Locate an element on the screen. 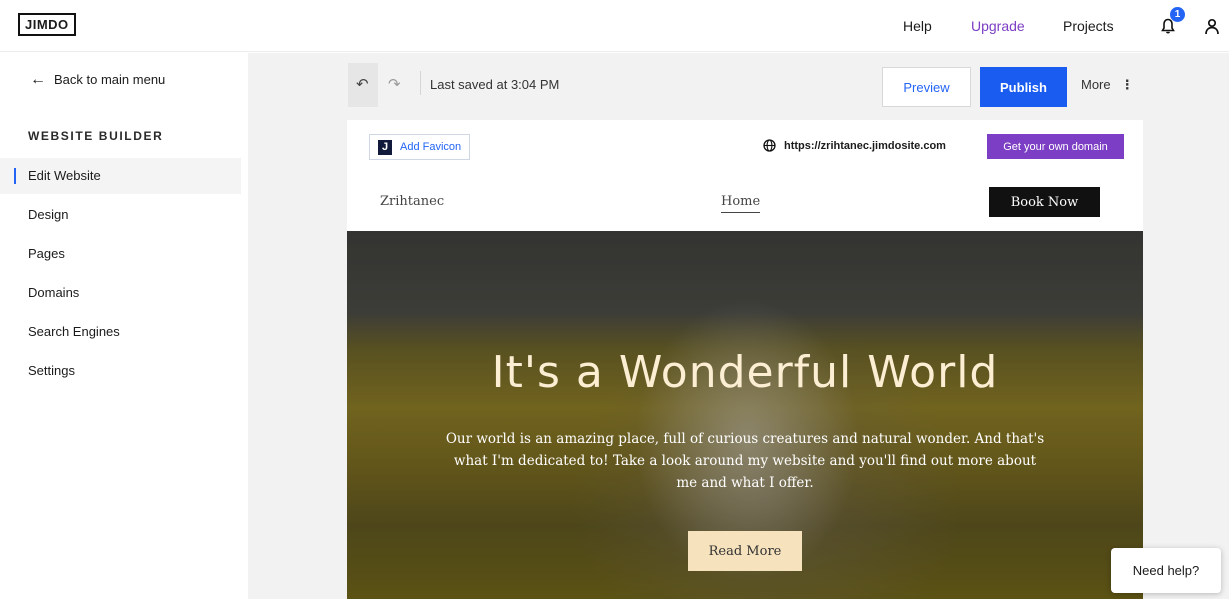  hero-title: It's a Wonderful World is located at coordinates (745, 372).